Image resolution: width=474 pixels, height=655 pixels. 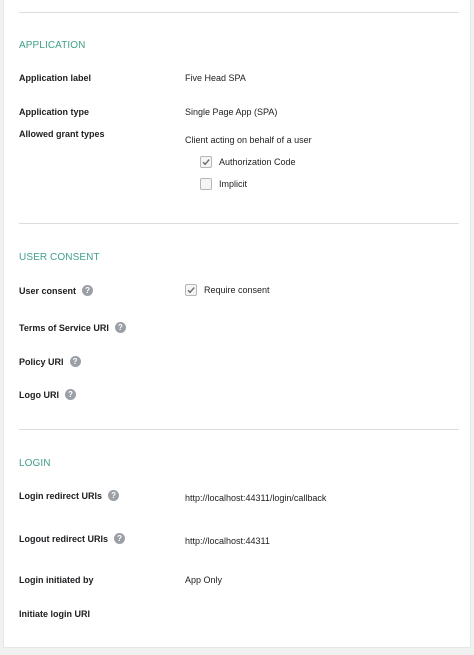 I want to click on grant-types-subtitle: Client acting on behalf of a user, so click(x=248, y=140).